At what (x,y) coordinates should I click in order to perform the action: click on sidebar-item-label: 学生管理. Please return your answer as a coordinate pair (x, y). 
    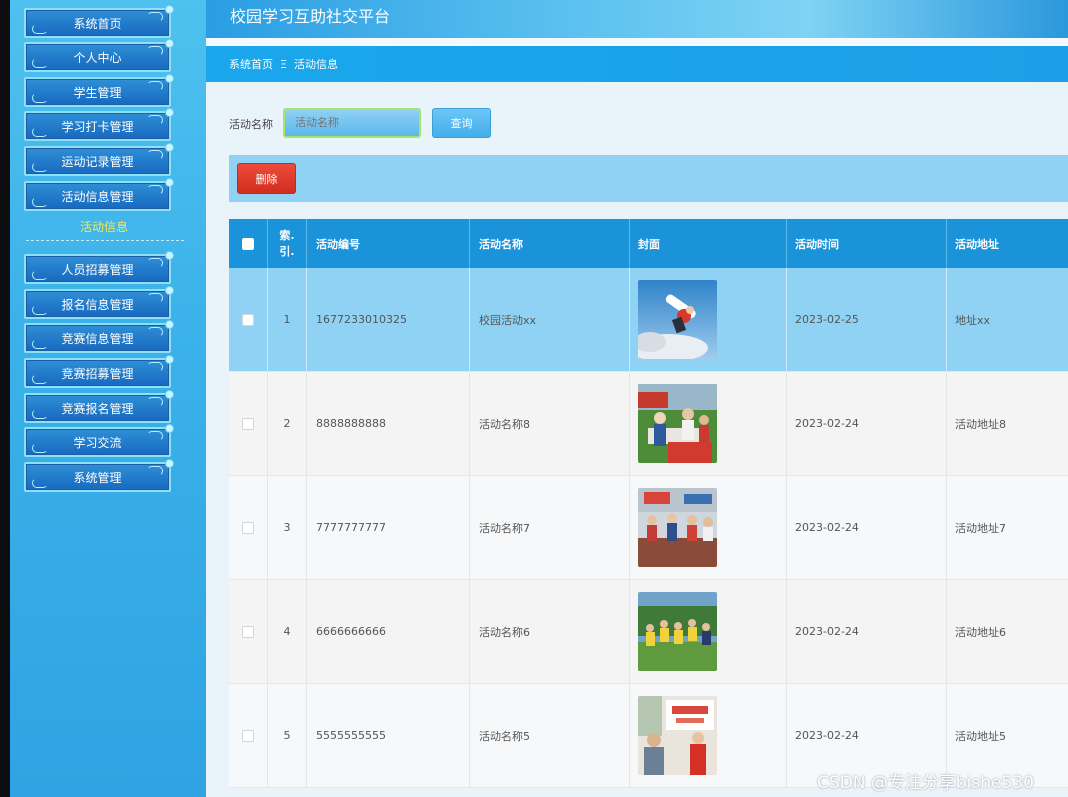
    Looking at the image, I should click on (97, 92).